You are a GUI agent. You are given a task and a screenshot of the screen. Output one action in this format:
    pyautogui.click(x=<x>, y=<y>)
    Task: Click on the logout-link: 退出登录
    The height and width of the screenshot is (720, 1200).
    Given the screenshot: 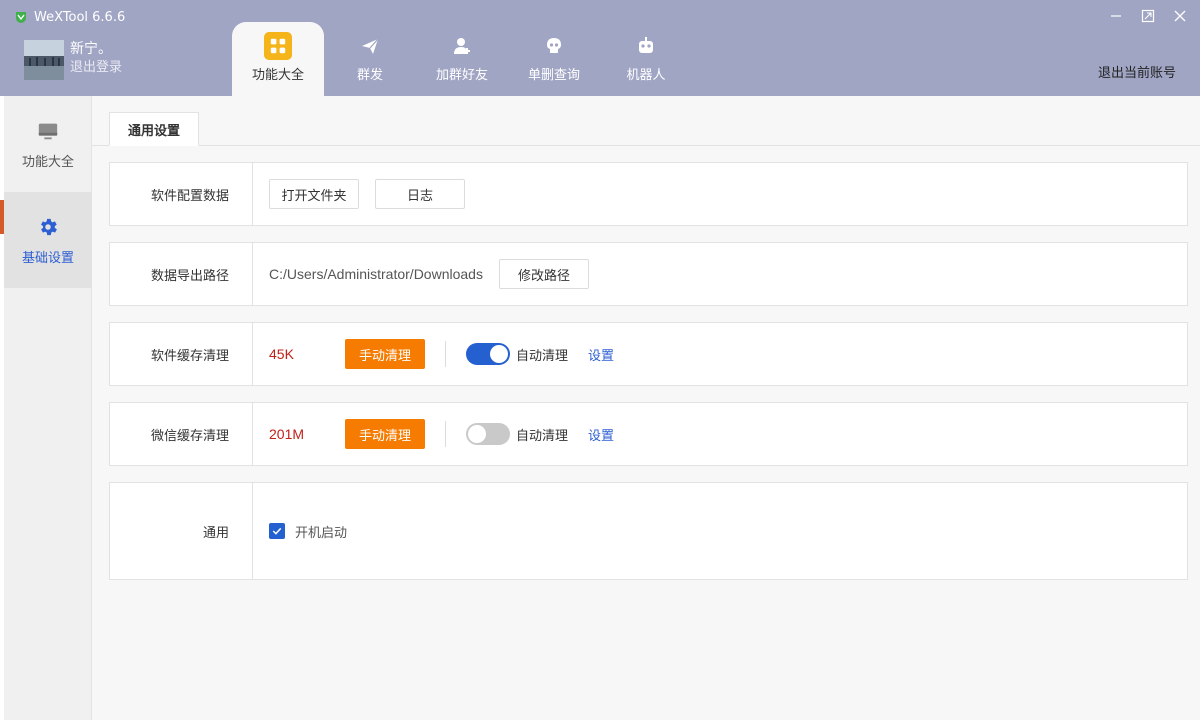 What is the action you would take?
    pyautogui.click(x=96, y=68)
    